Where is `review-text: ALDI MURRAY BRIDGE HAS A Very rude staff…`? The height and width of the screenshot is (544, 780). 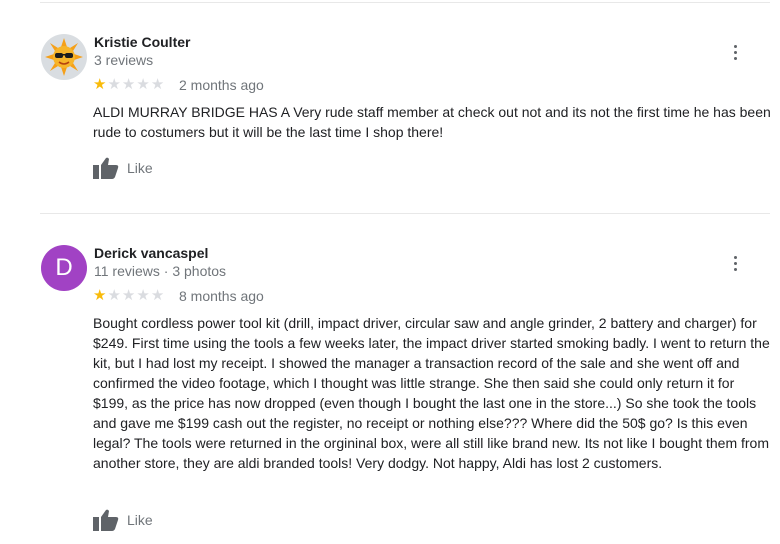 review-text: ALDI MURRAY BRIDGE HAS A Very rude staff… is located at coordinates (432, 122).